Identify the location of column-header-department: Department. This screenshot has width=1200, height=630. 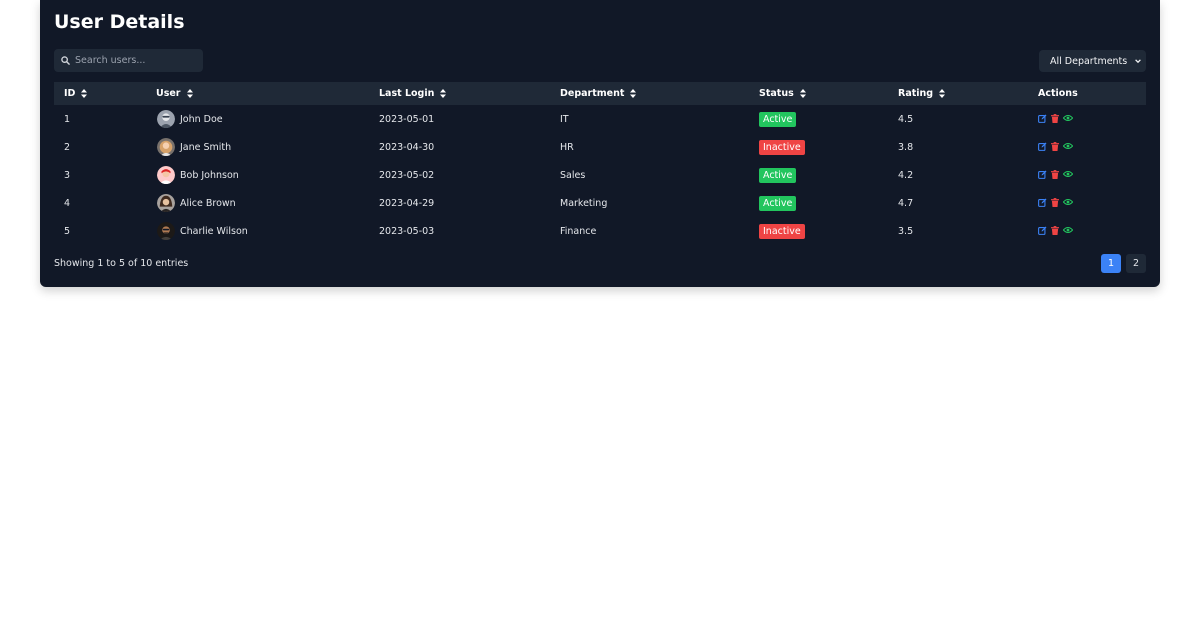
(649, 93).